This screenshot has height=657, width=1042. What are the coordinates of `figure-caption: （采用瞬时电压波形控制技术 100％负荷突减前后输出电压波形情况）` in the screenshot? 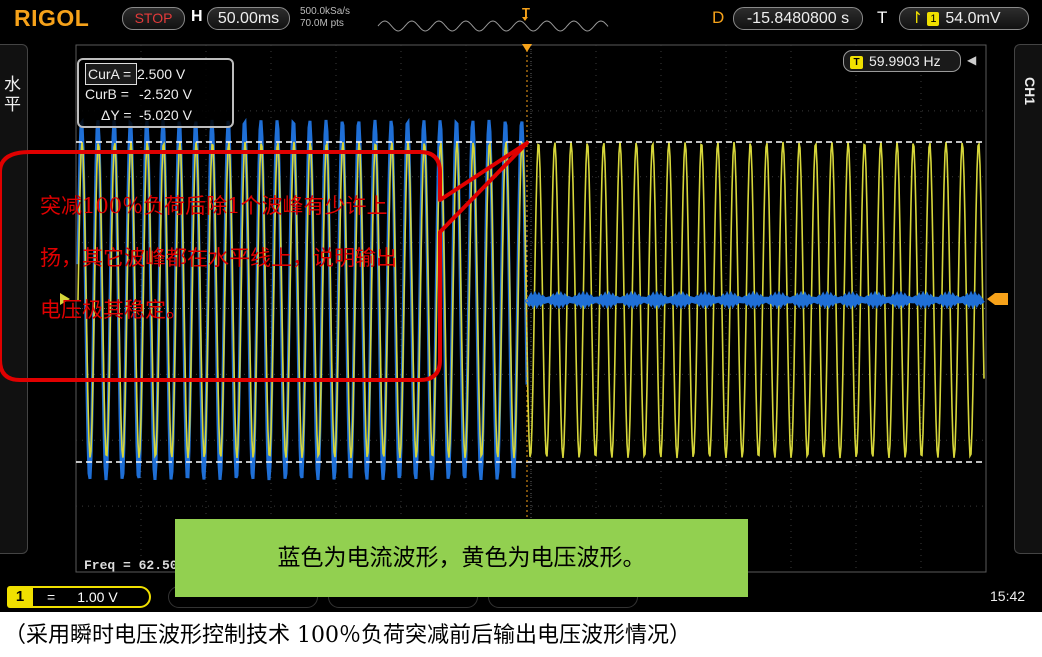 It's located at (347, 635).